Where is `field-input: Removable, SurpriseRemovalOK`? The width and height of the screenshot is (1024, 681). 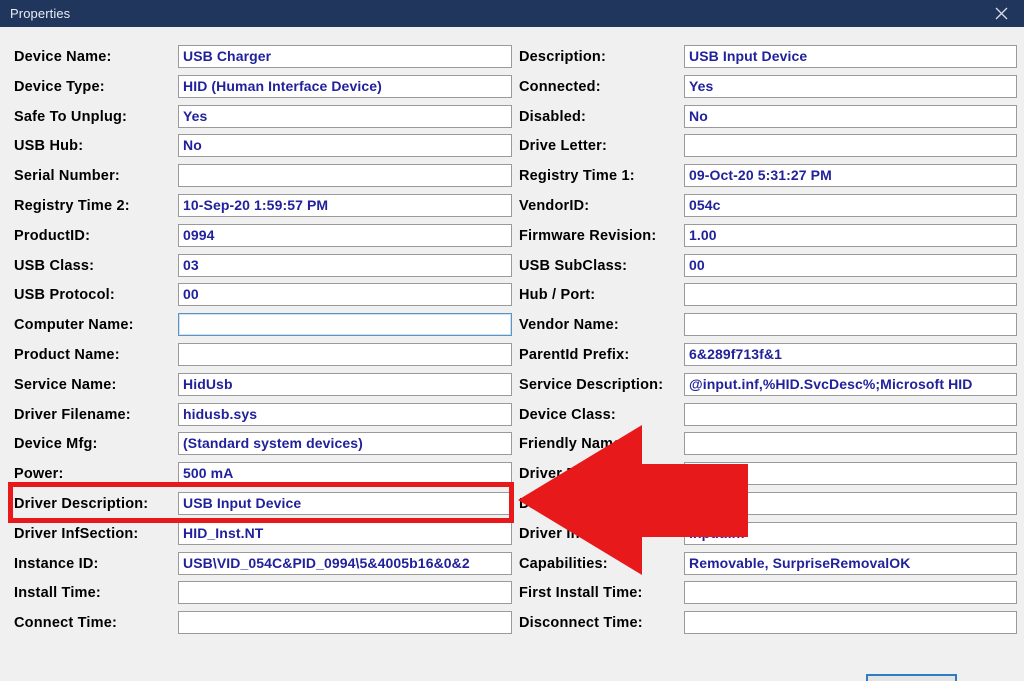
field-input: Removable, SurpriseRemovalOK is located at coordinates (850, 563).